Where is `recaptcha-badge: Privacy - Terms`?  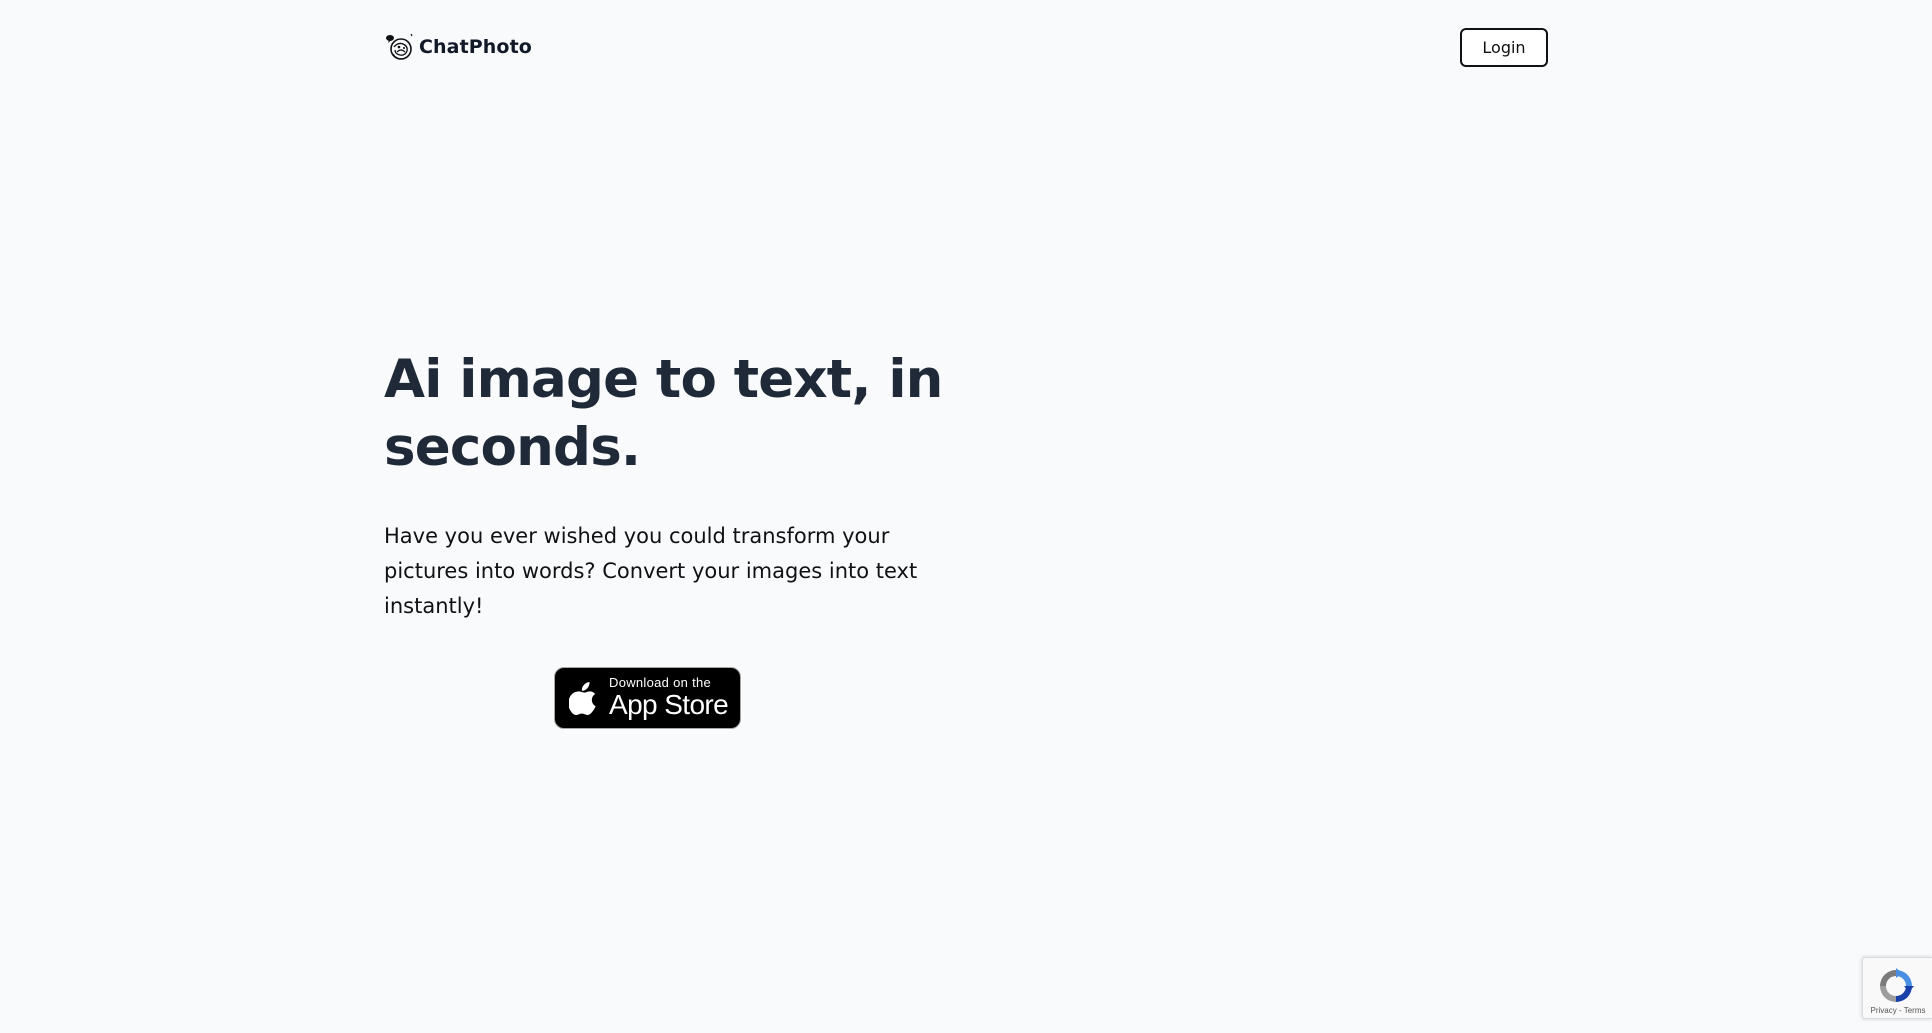
recaptcha-badge: Privacy - Terms is located at coordinates (1897, 988).